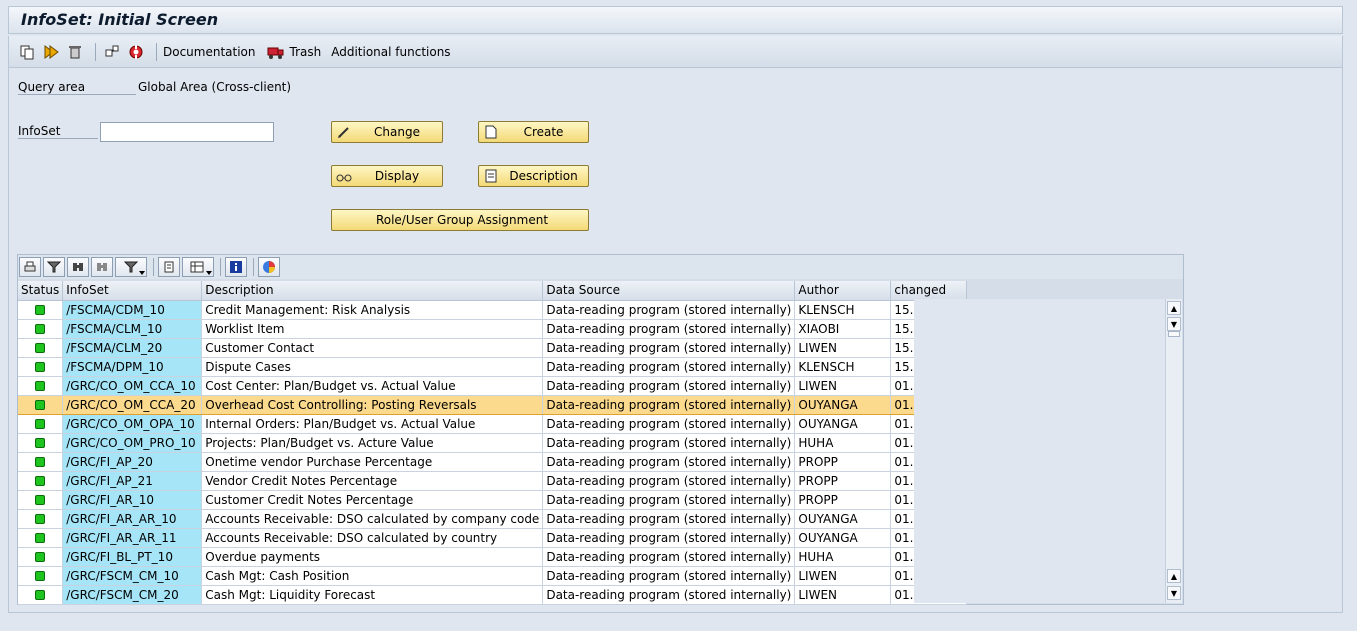  What do you see at coordinates (372, 443) in the screenshot?
I see `description-cell: Projects: Plan/Budget vs. Acture Value` at bounding box center [372, 443].